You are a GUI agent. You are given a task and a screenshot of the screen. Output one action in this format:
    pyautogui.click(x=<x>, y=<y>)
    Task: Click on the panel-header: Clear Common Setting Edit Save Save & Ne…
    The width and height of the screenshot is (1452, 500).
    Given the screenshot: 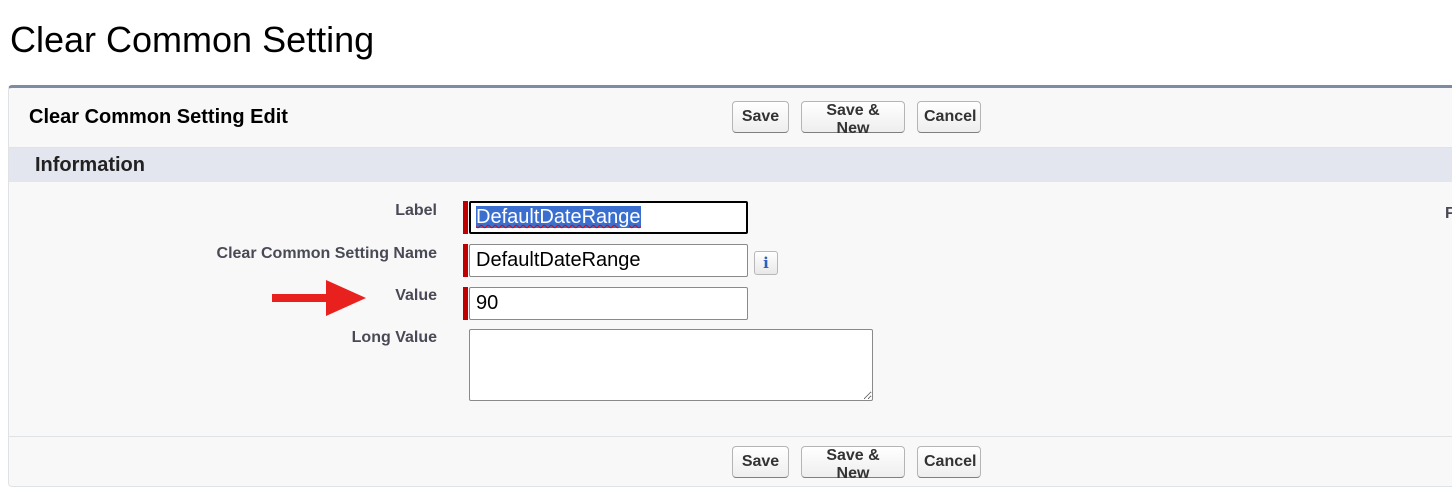 What is the action you would take?
    pyautogui.click(x=730, y=118)
    